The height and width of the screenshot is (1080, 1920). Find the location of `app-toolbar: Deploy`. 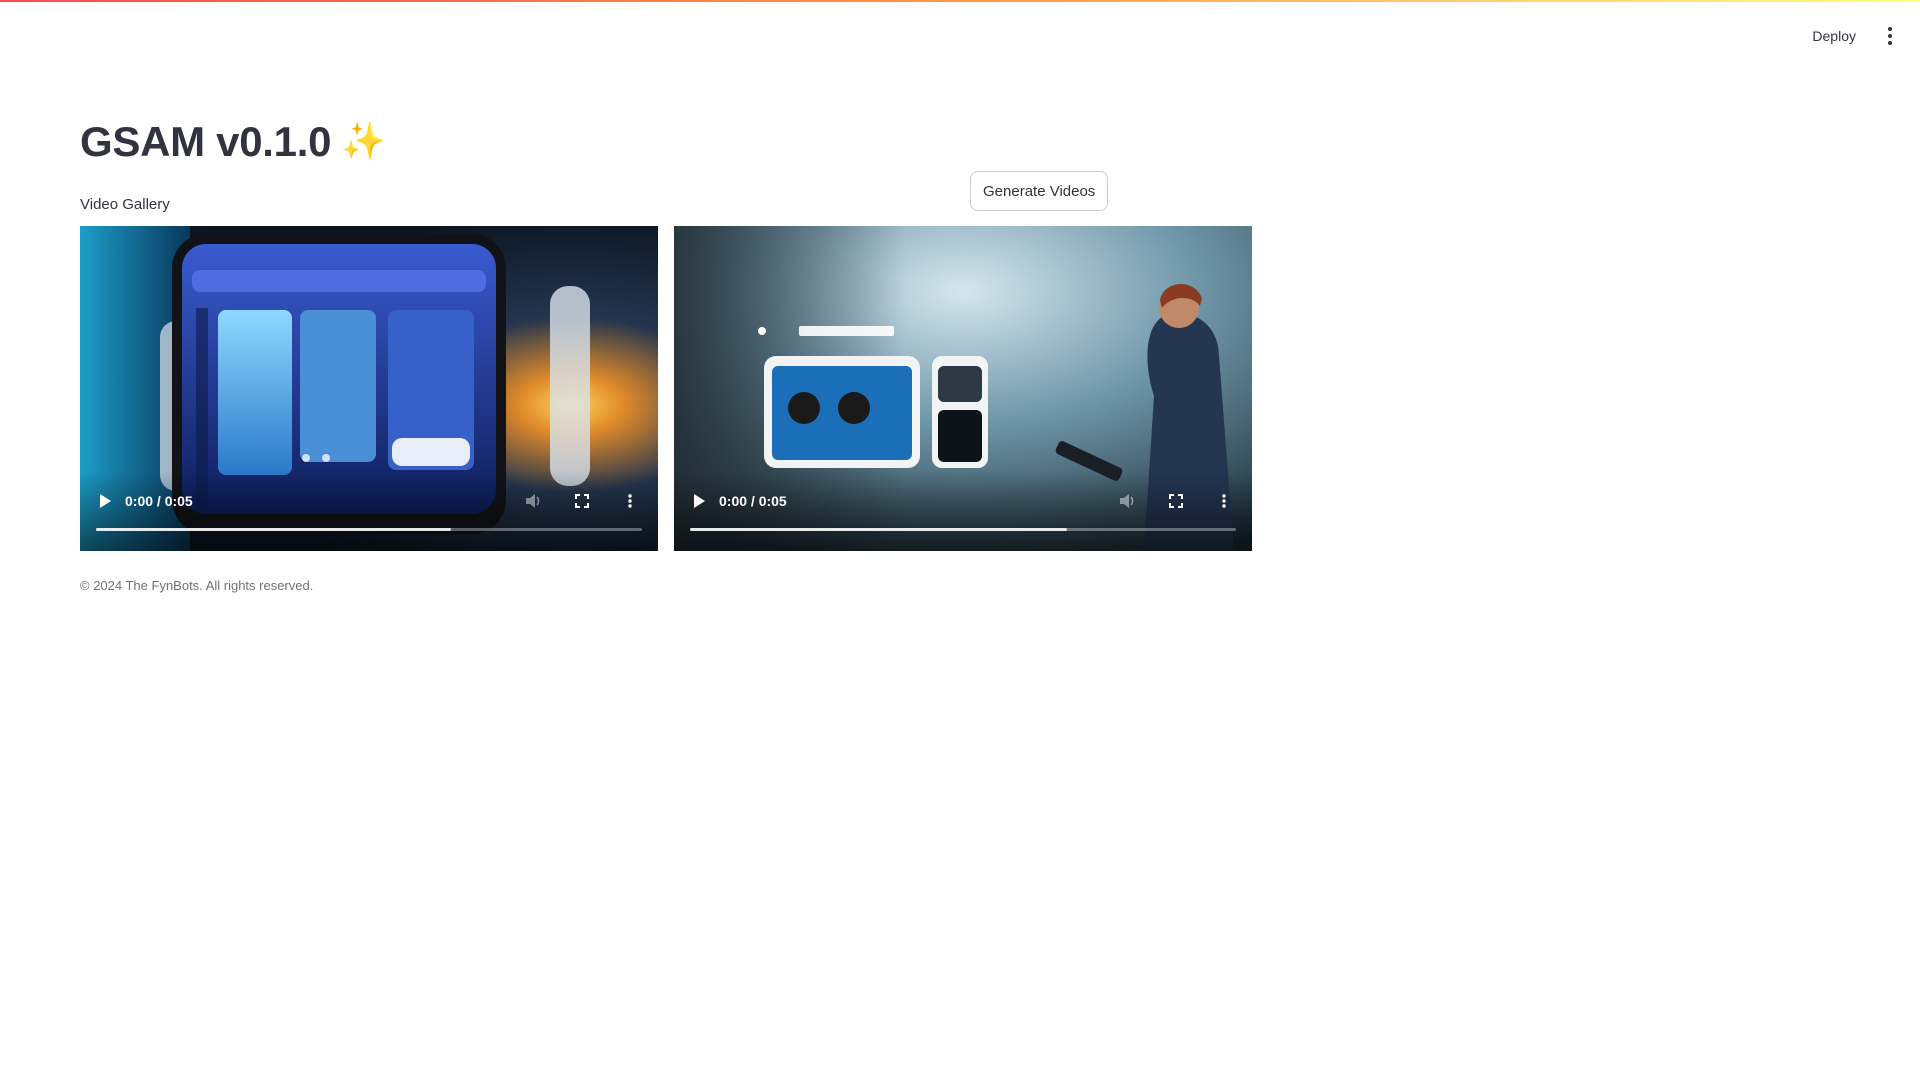

app-toolbar: Deploy is located at coordinates (1861, 36).